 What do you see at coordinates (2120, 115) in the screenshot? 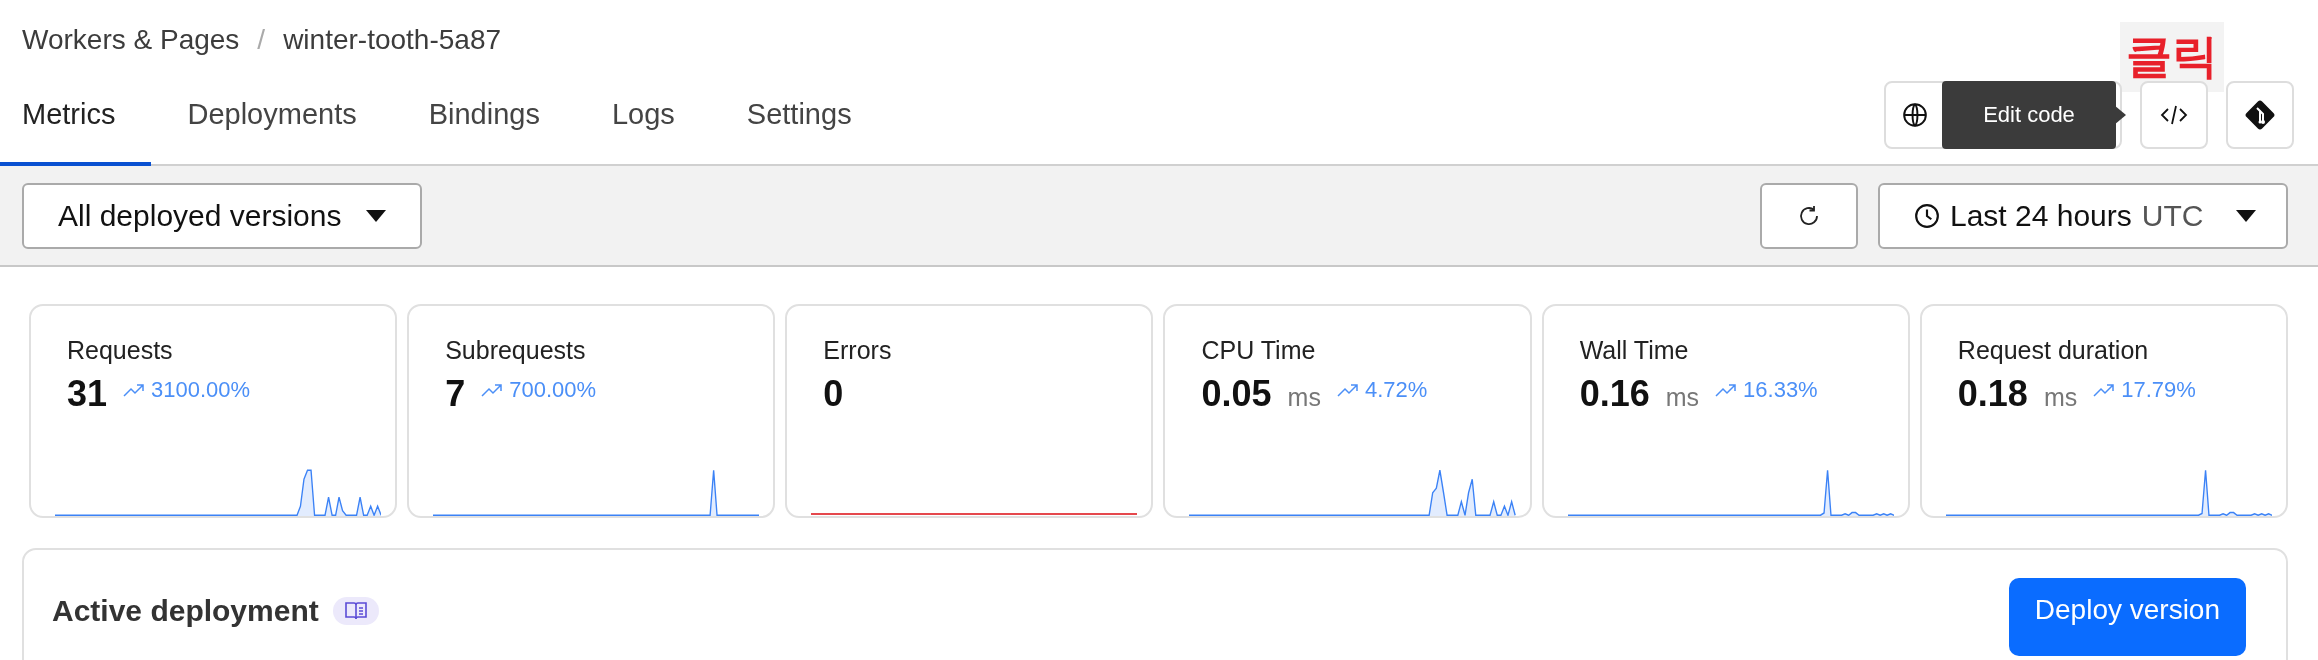
I see `tooltip-arrow-icon` at bounding box center [2120, 115].